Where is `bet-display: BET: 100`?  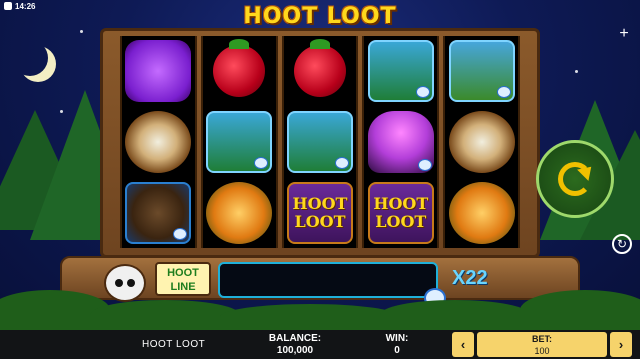 bet-display: BET: 100 is located at coordinates (542, 344).